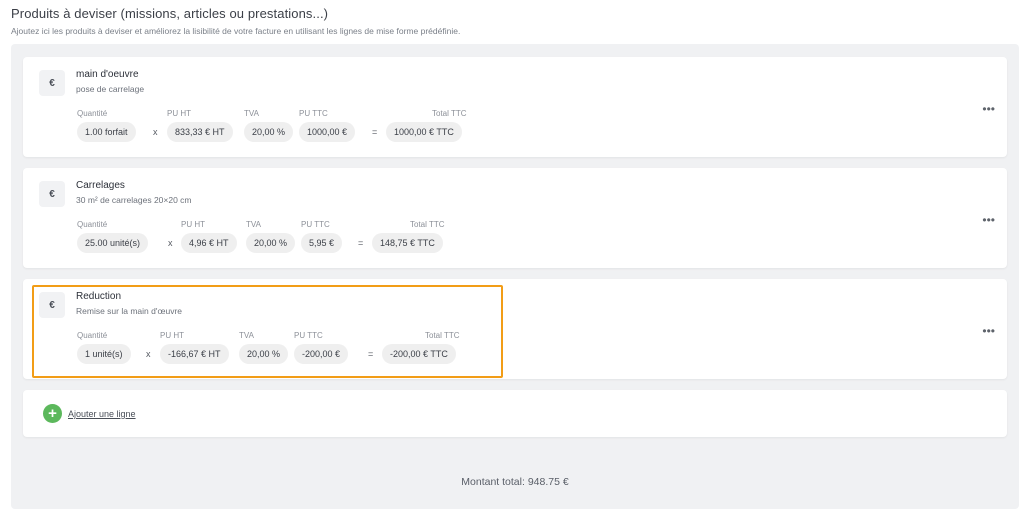 Image resolution: width=1024 pixels, height=509 pixels. I want to click on product-description: pose de carrelage, so click(110, 89).